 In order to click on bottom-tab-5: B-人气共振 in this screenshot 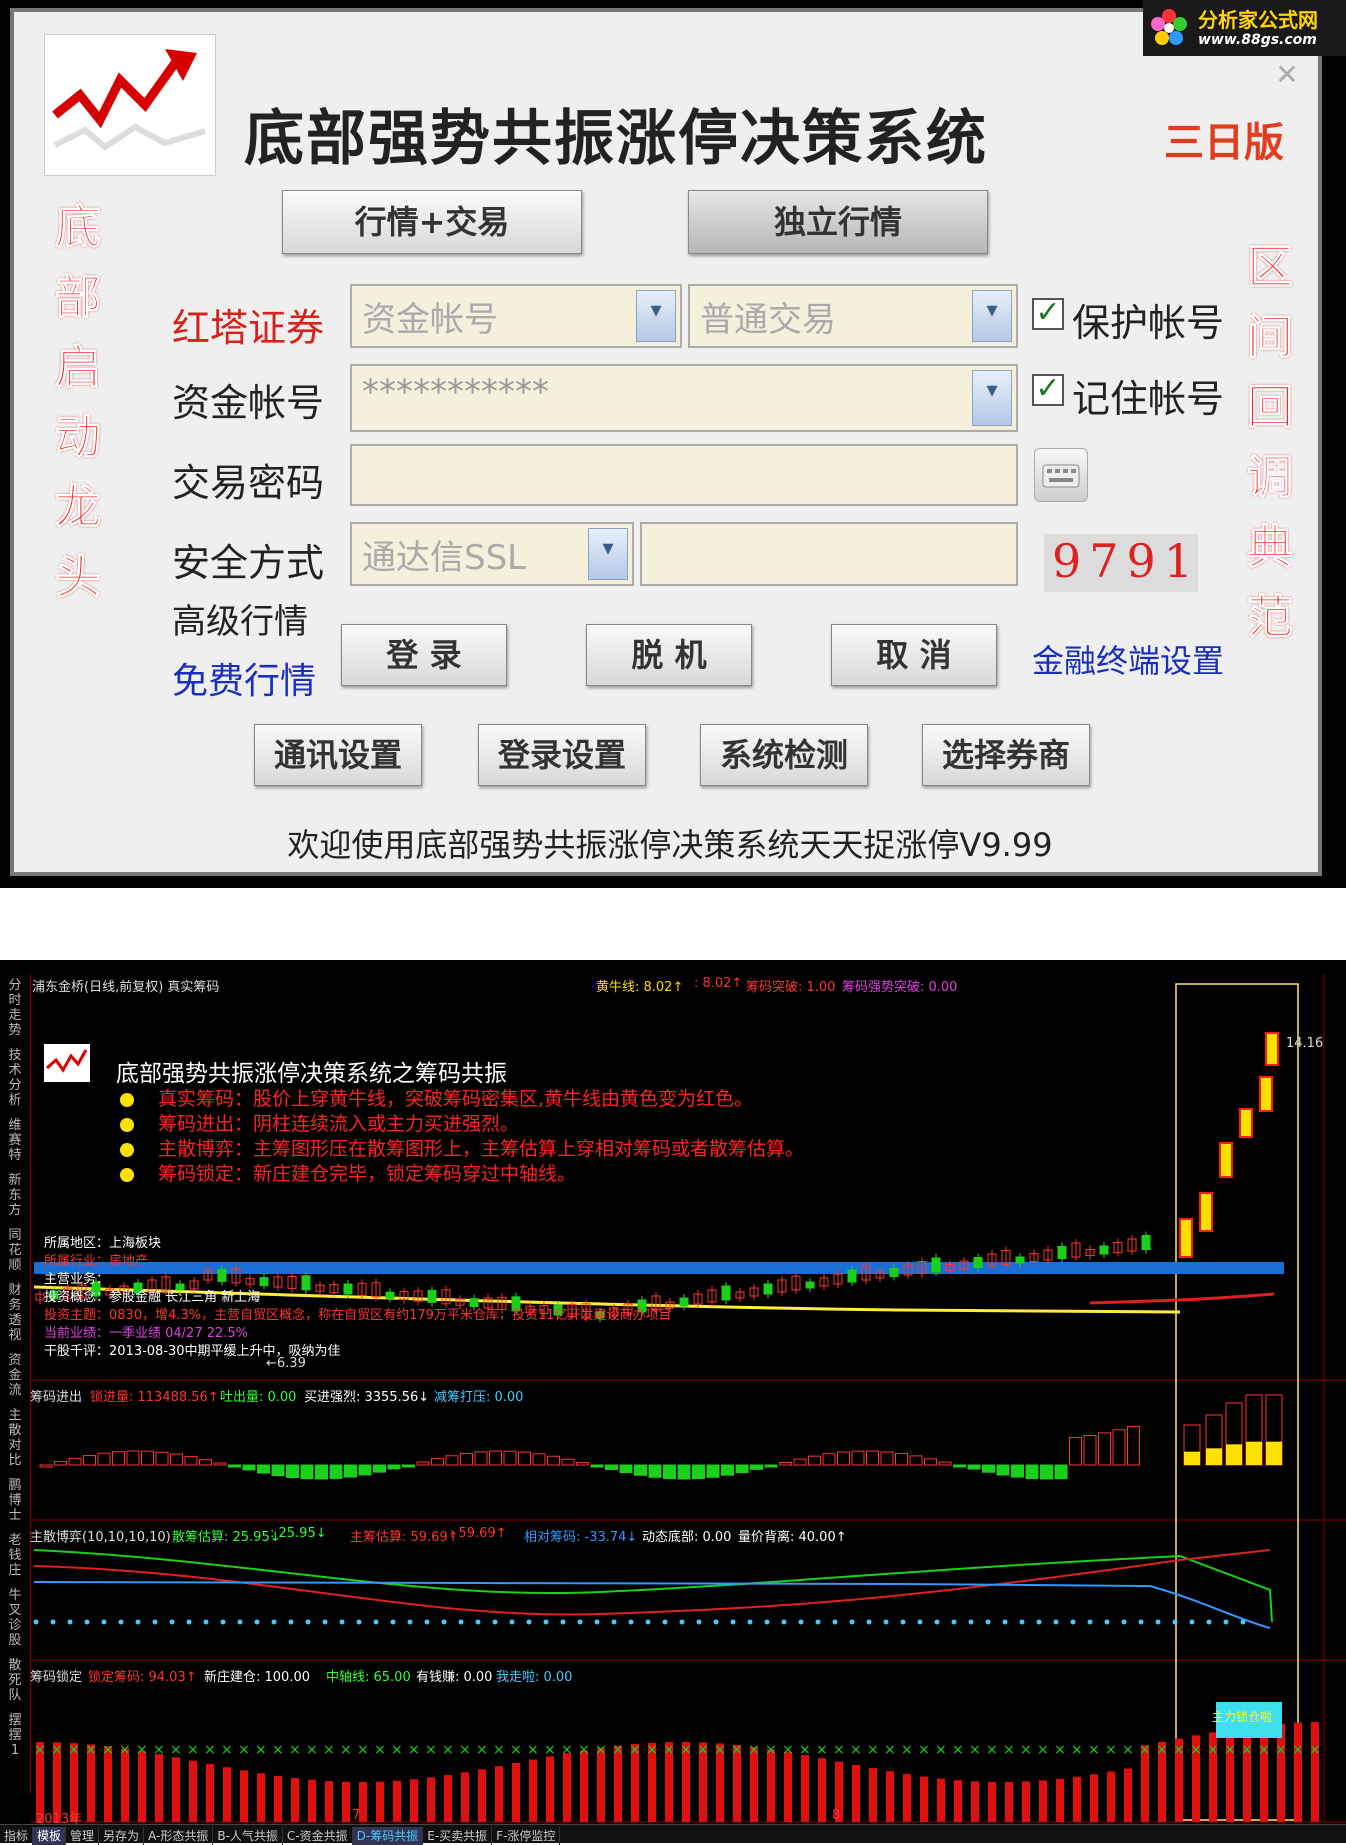, I will do `click(248, 1836)`.